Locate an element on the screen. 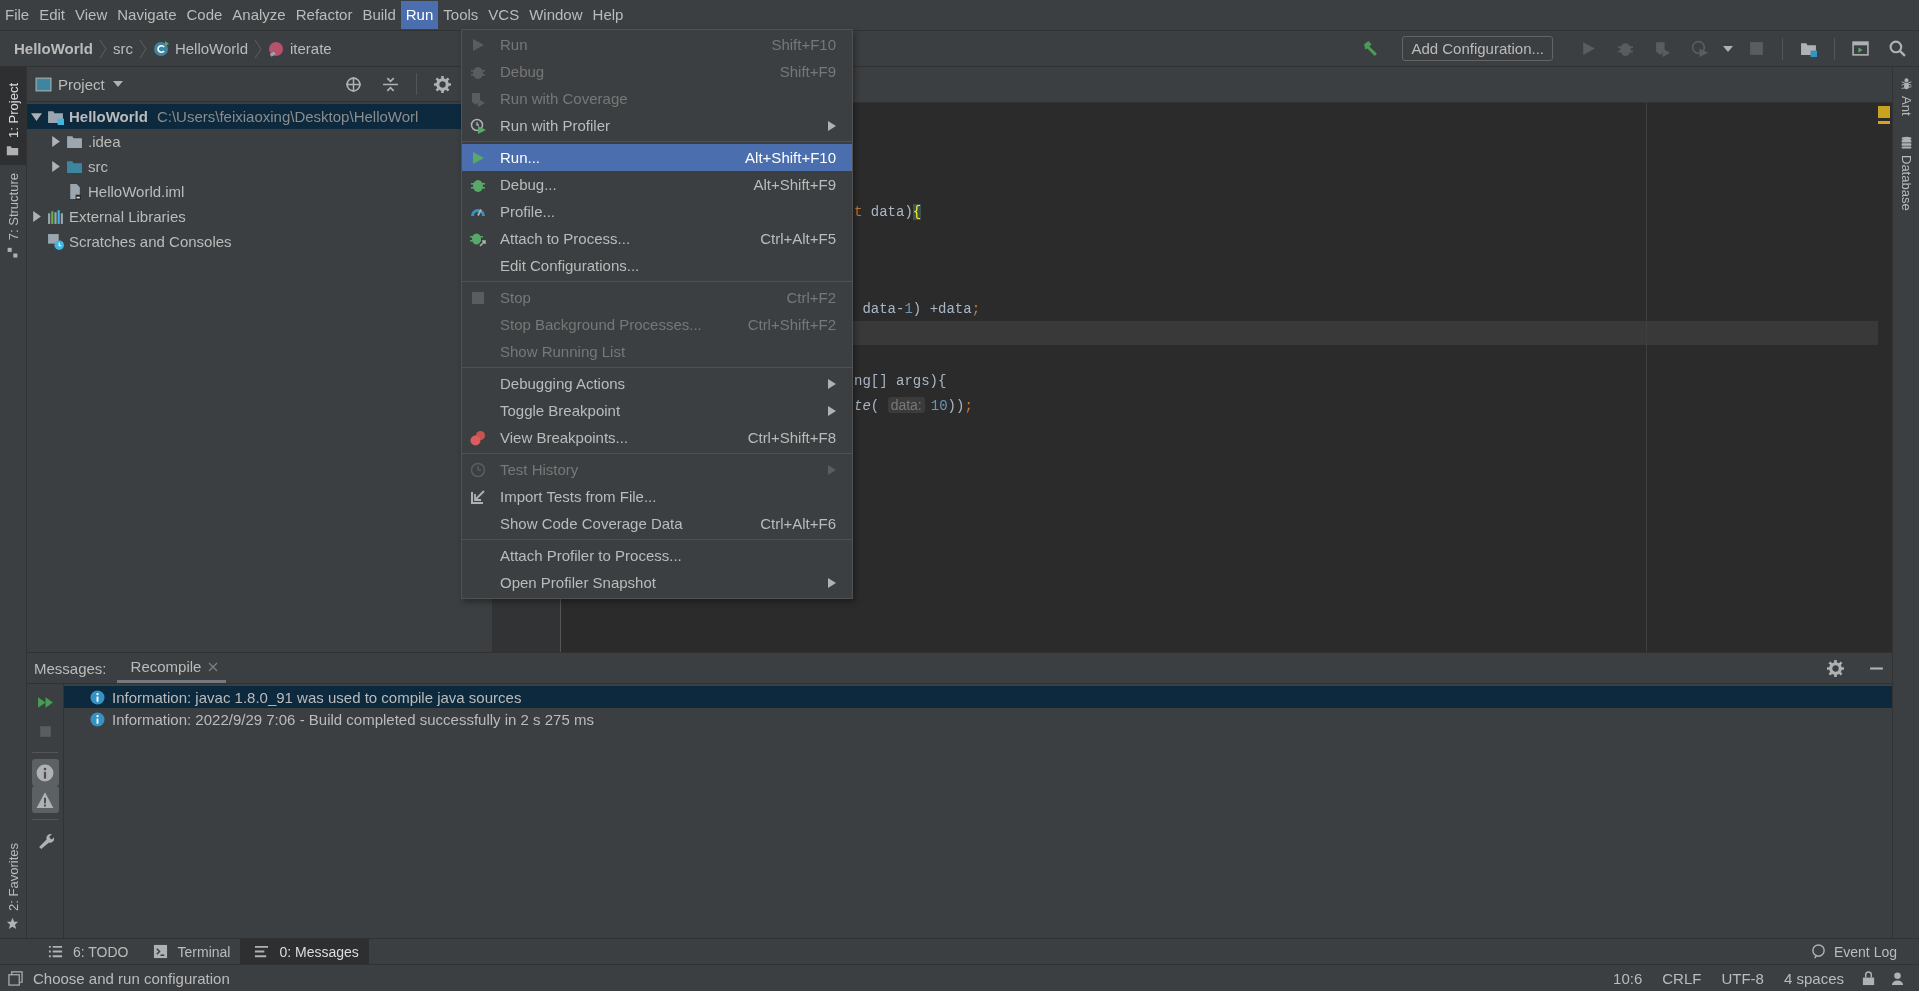 This screenshot has width=1919, height=991. tool-window-tab: Database is located at coordinates (1906, 173).